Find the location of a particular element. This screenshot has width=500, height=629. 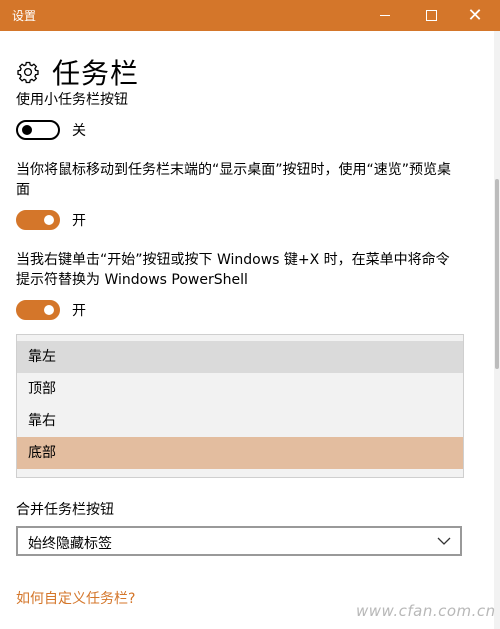

maximize-button is located at coordinates (431, 15).